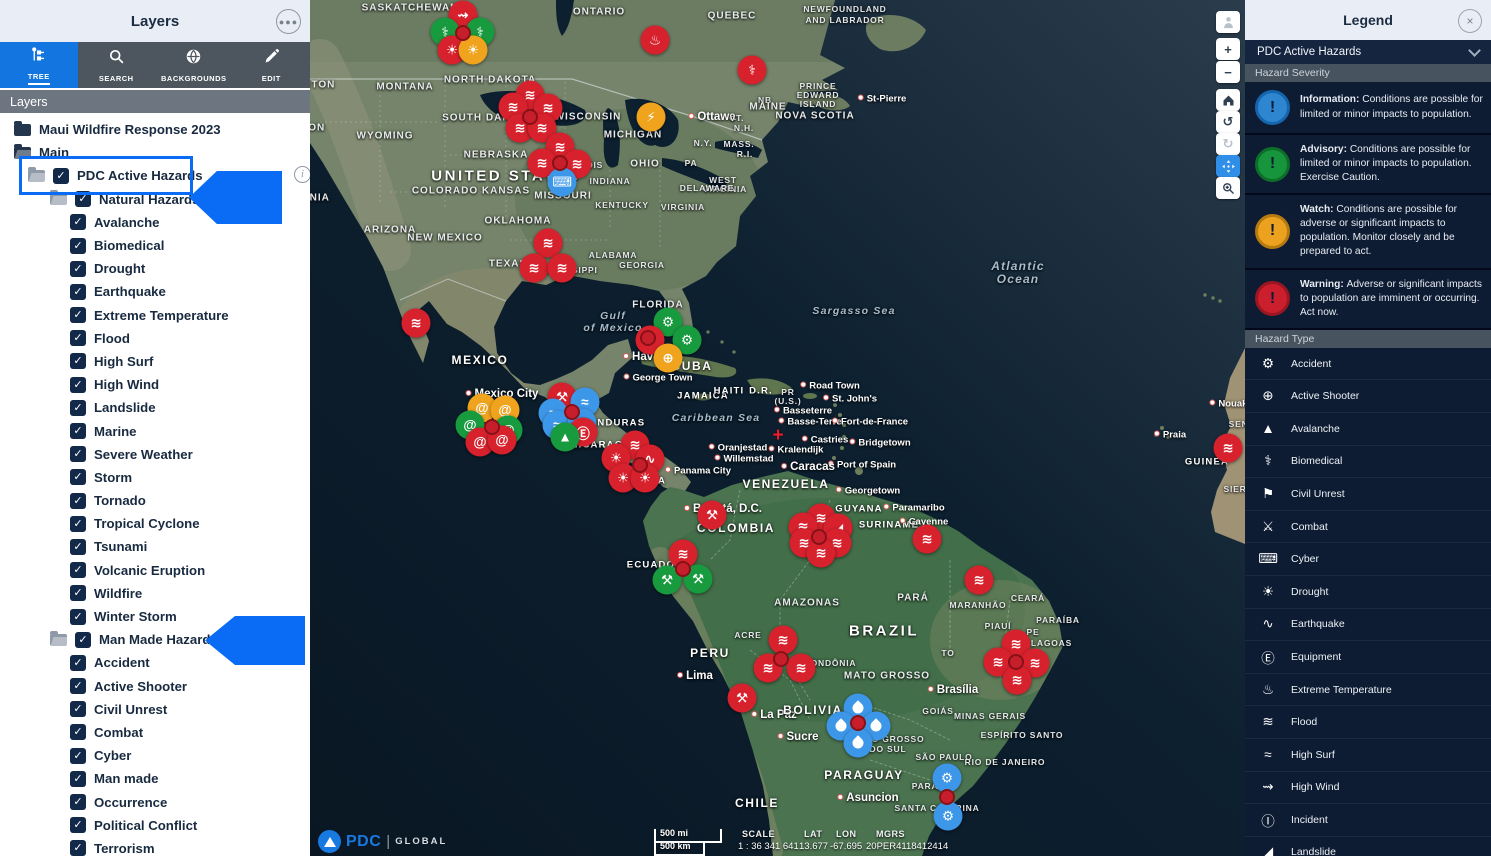  Describe the element at coordinates (155, 315) in the screenshot. I see `tree-item-extreme-temperature: ✓ Extreme Temperature` at that location.